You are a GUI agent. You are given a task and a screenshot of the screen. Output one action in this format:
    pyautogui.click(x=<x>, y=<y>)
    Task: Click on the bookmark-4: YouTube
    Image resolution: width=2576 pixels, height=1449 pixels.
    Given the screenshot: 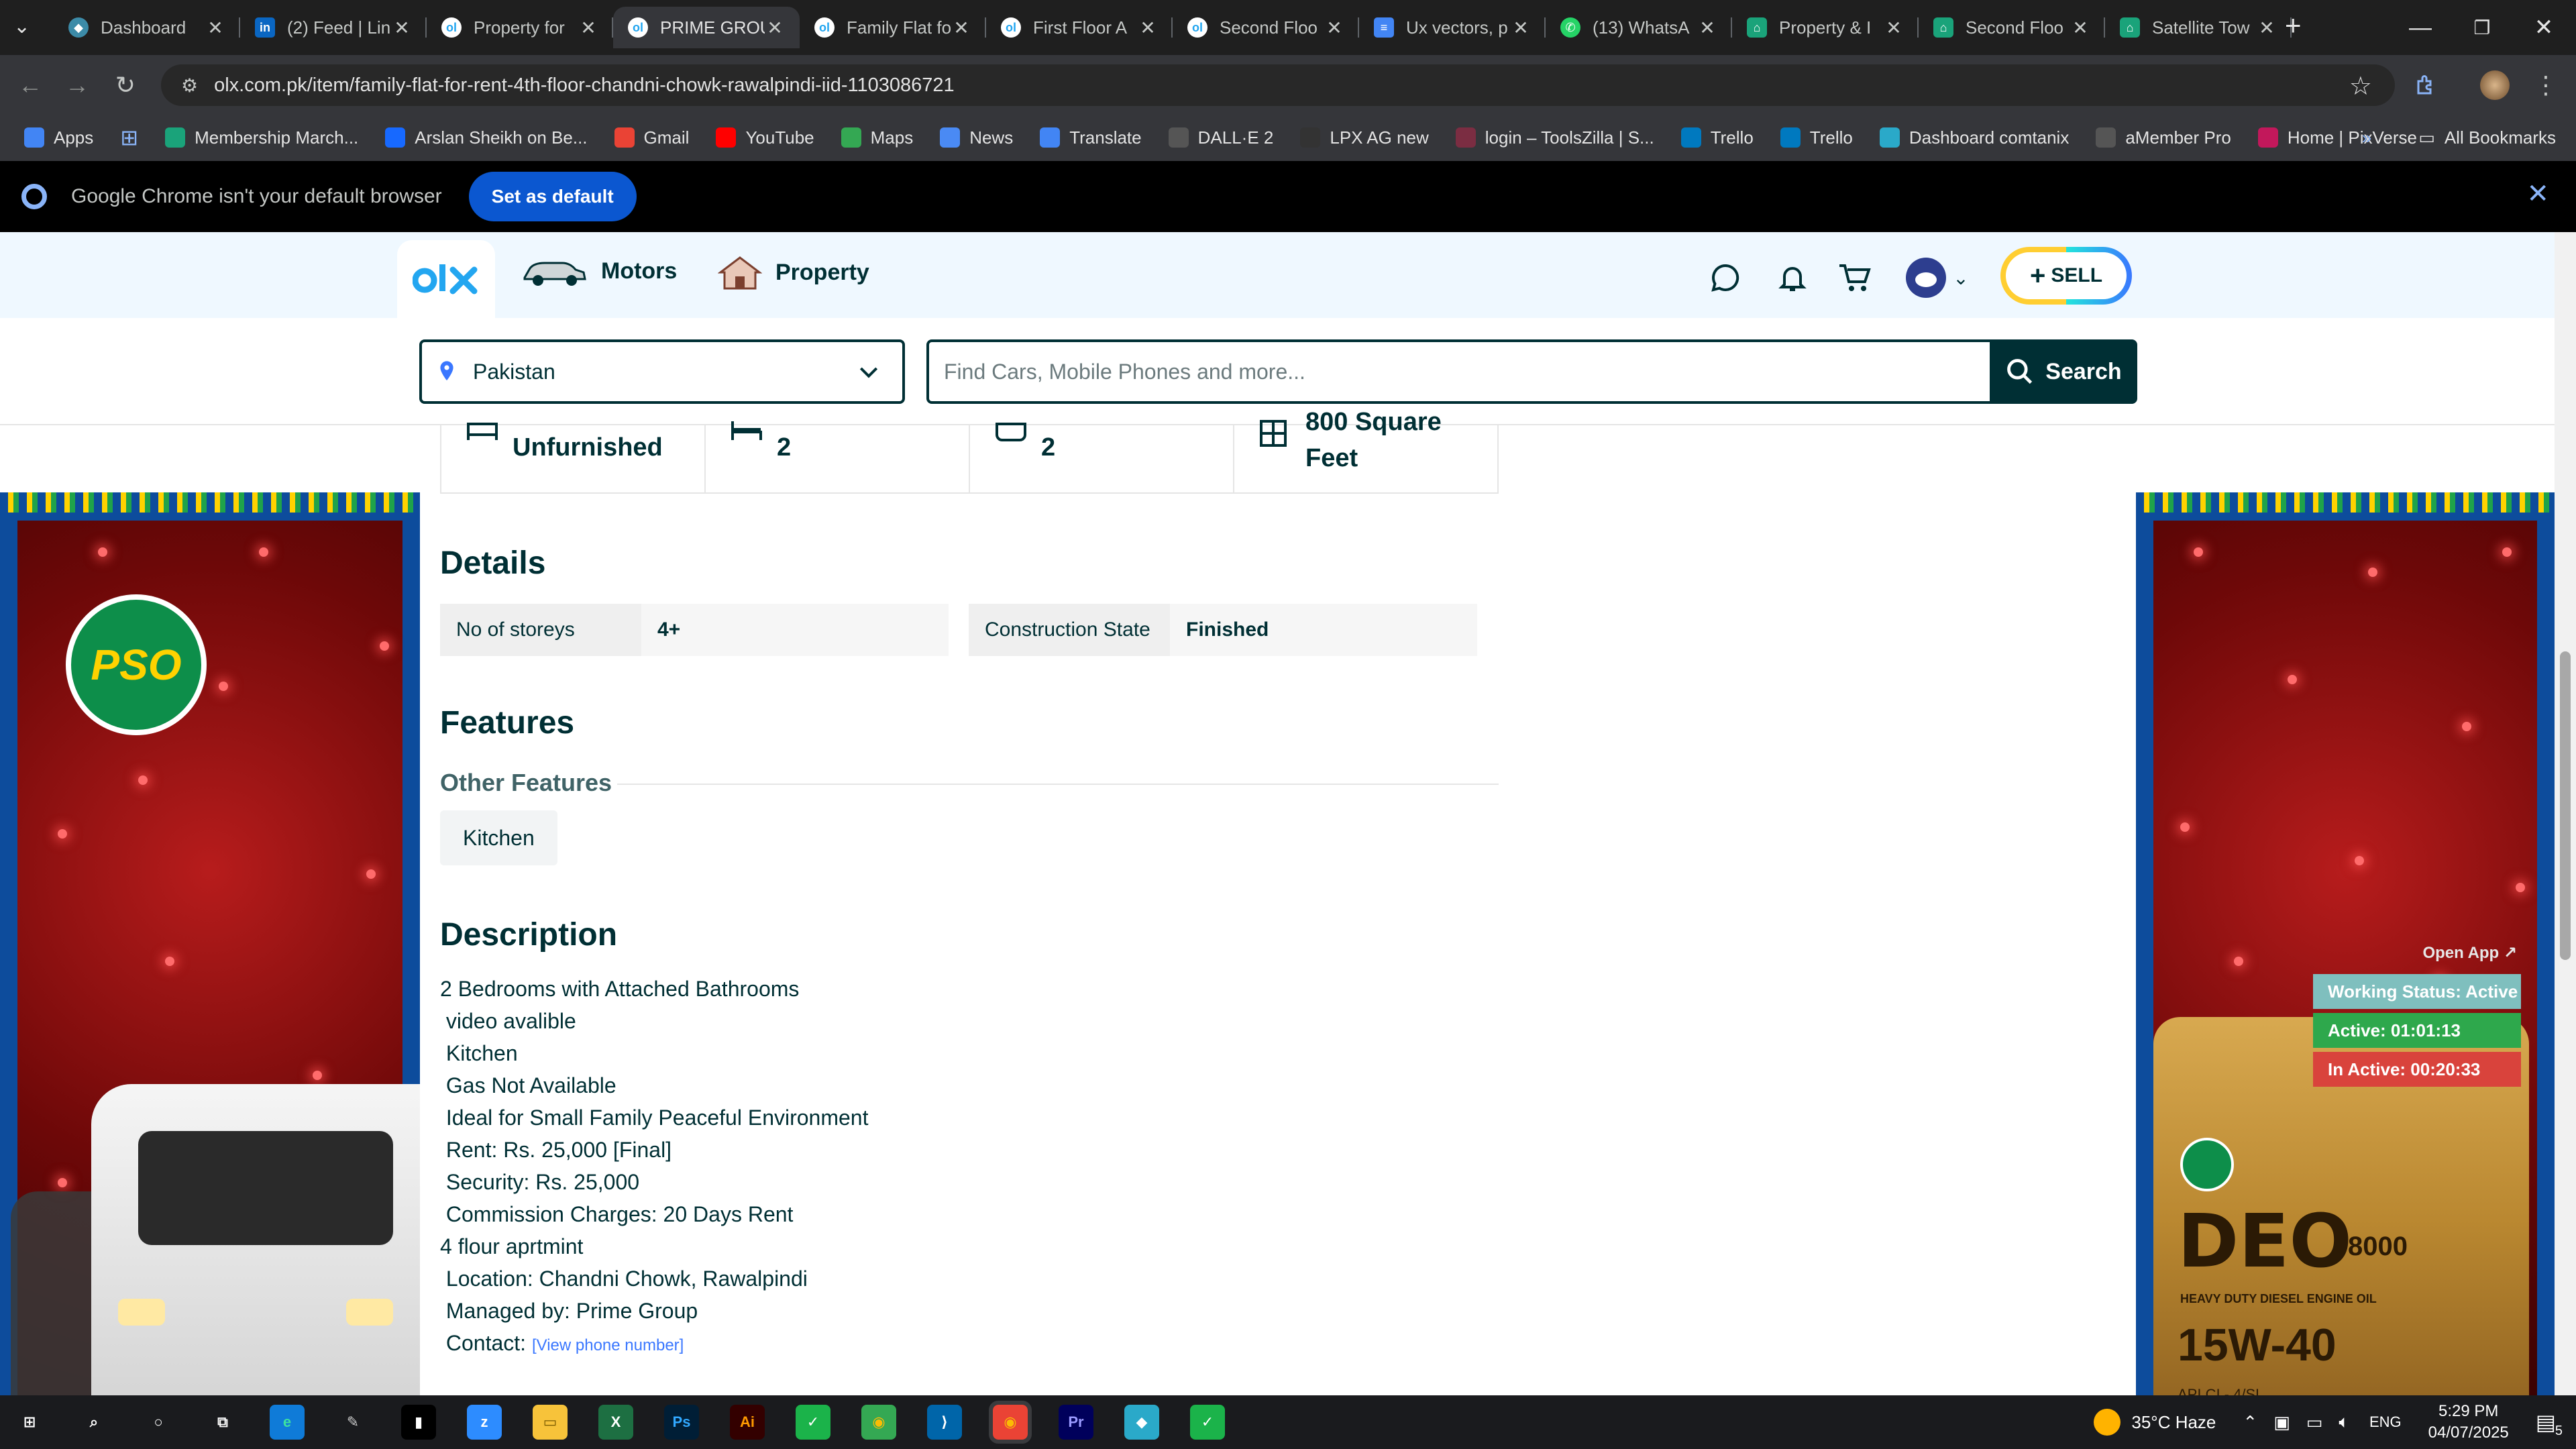 What is the action you would take?
    pyautogui.click(x=765, y=137)
    